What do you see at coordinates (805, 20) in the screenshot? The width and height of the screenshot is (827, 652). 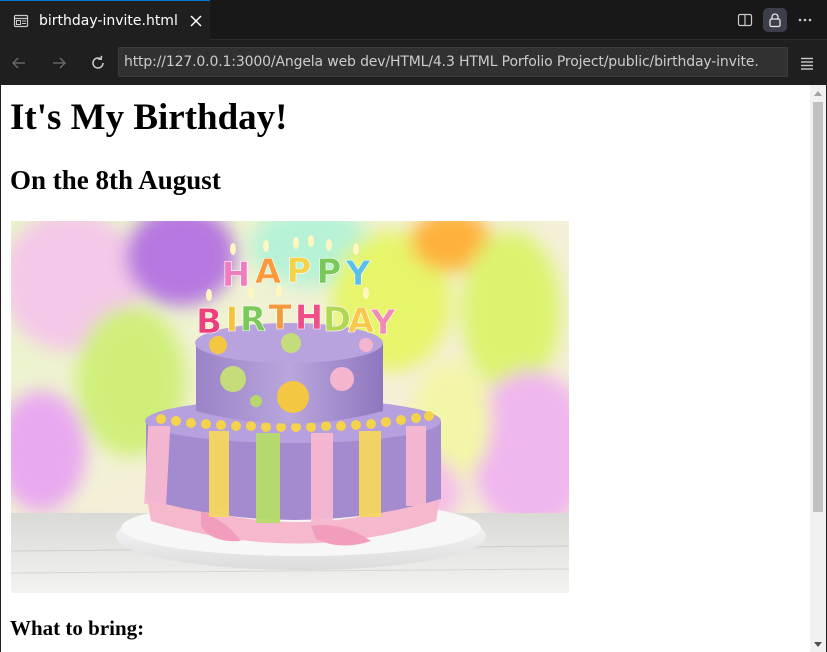 I see `more-actions-icon` at bounding box center [805, 20].